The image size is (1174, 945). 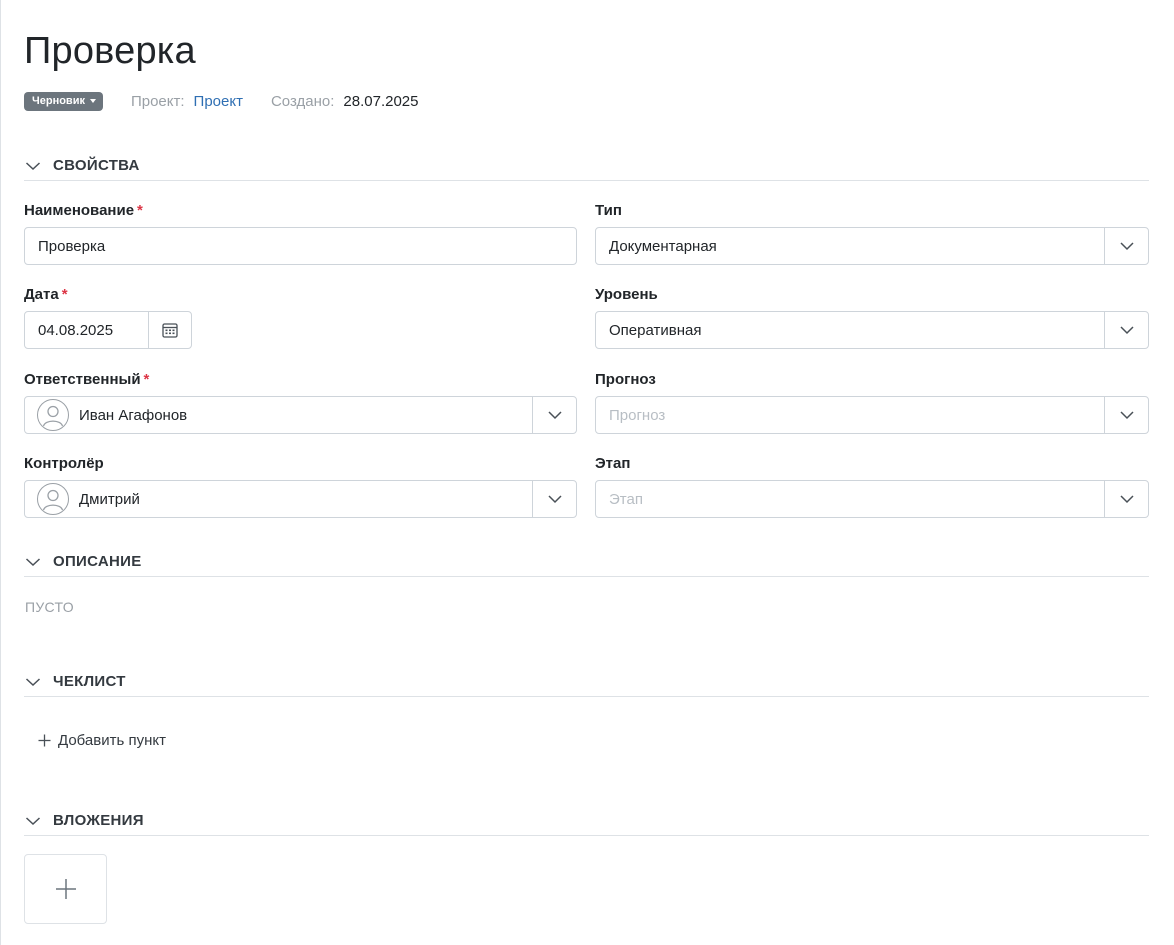 I want to click on type-select: Документарная, so click(x=872, y=246).